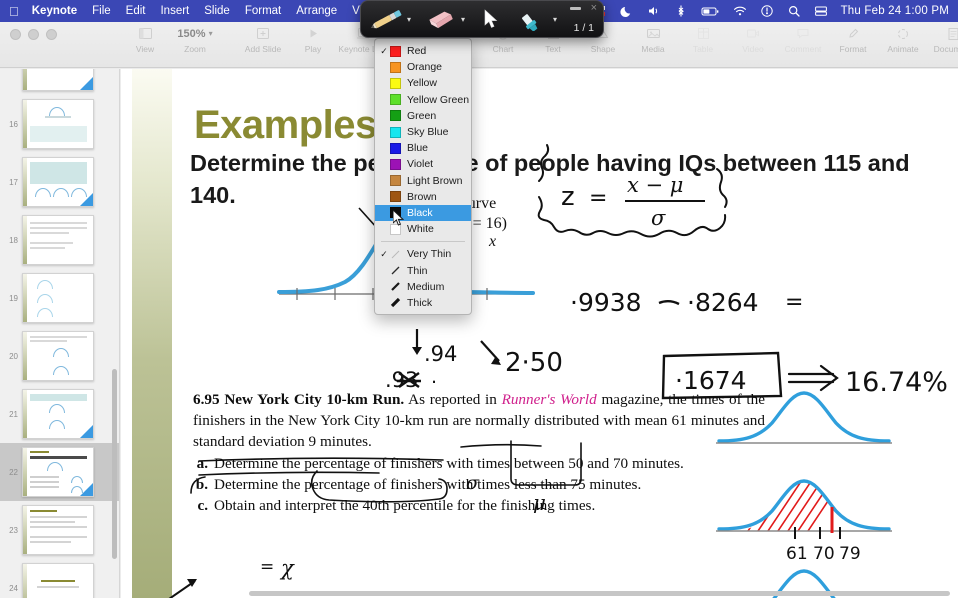 This screenshot has width=958, height=598. Describe the element at coordinates (395, 100) in the screenshot. I see `color-swatch` at that location.